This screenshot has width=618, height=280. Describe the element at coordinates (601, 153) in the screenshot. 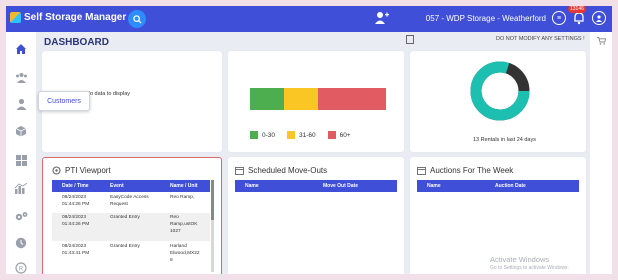

I see `right-panel` at that location.